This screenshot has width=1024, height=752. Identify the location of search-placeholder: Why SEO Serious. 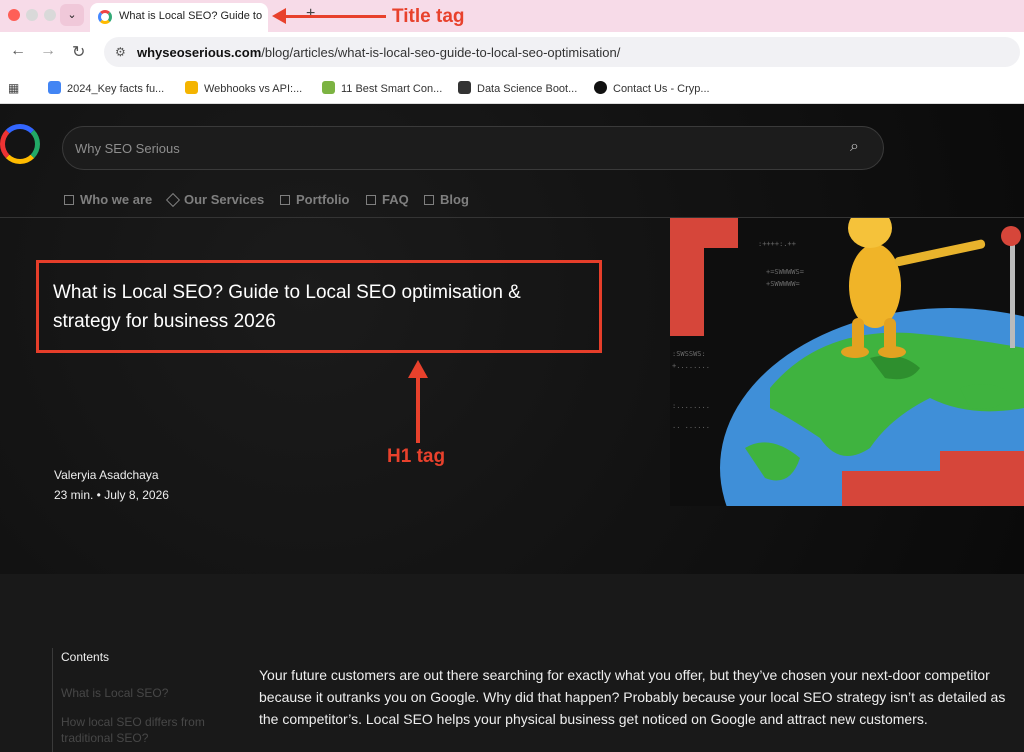
(127, 148).